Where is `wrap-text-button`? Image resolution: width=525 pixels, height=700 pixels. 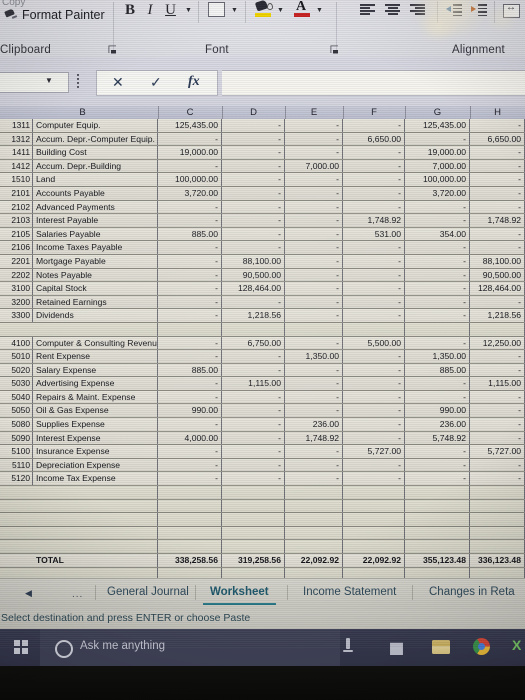
wrap-text-button is located at coordinates (511, 10).